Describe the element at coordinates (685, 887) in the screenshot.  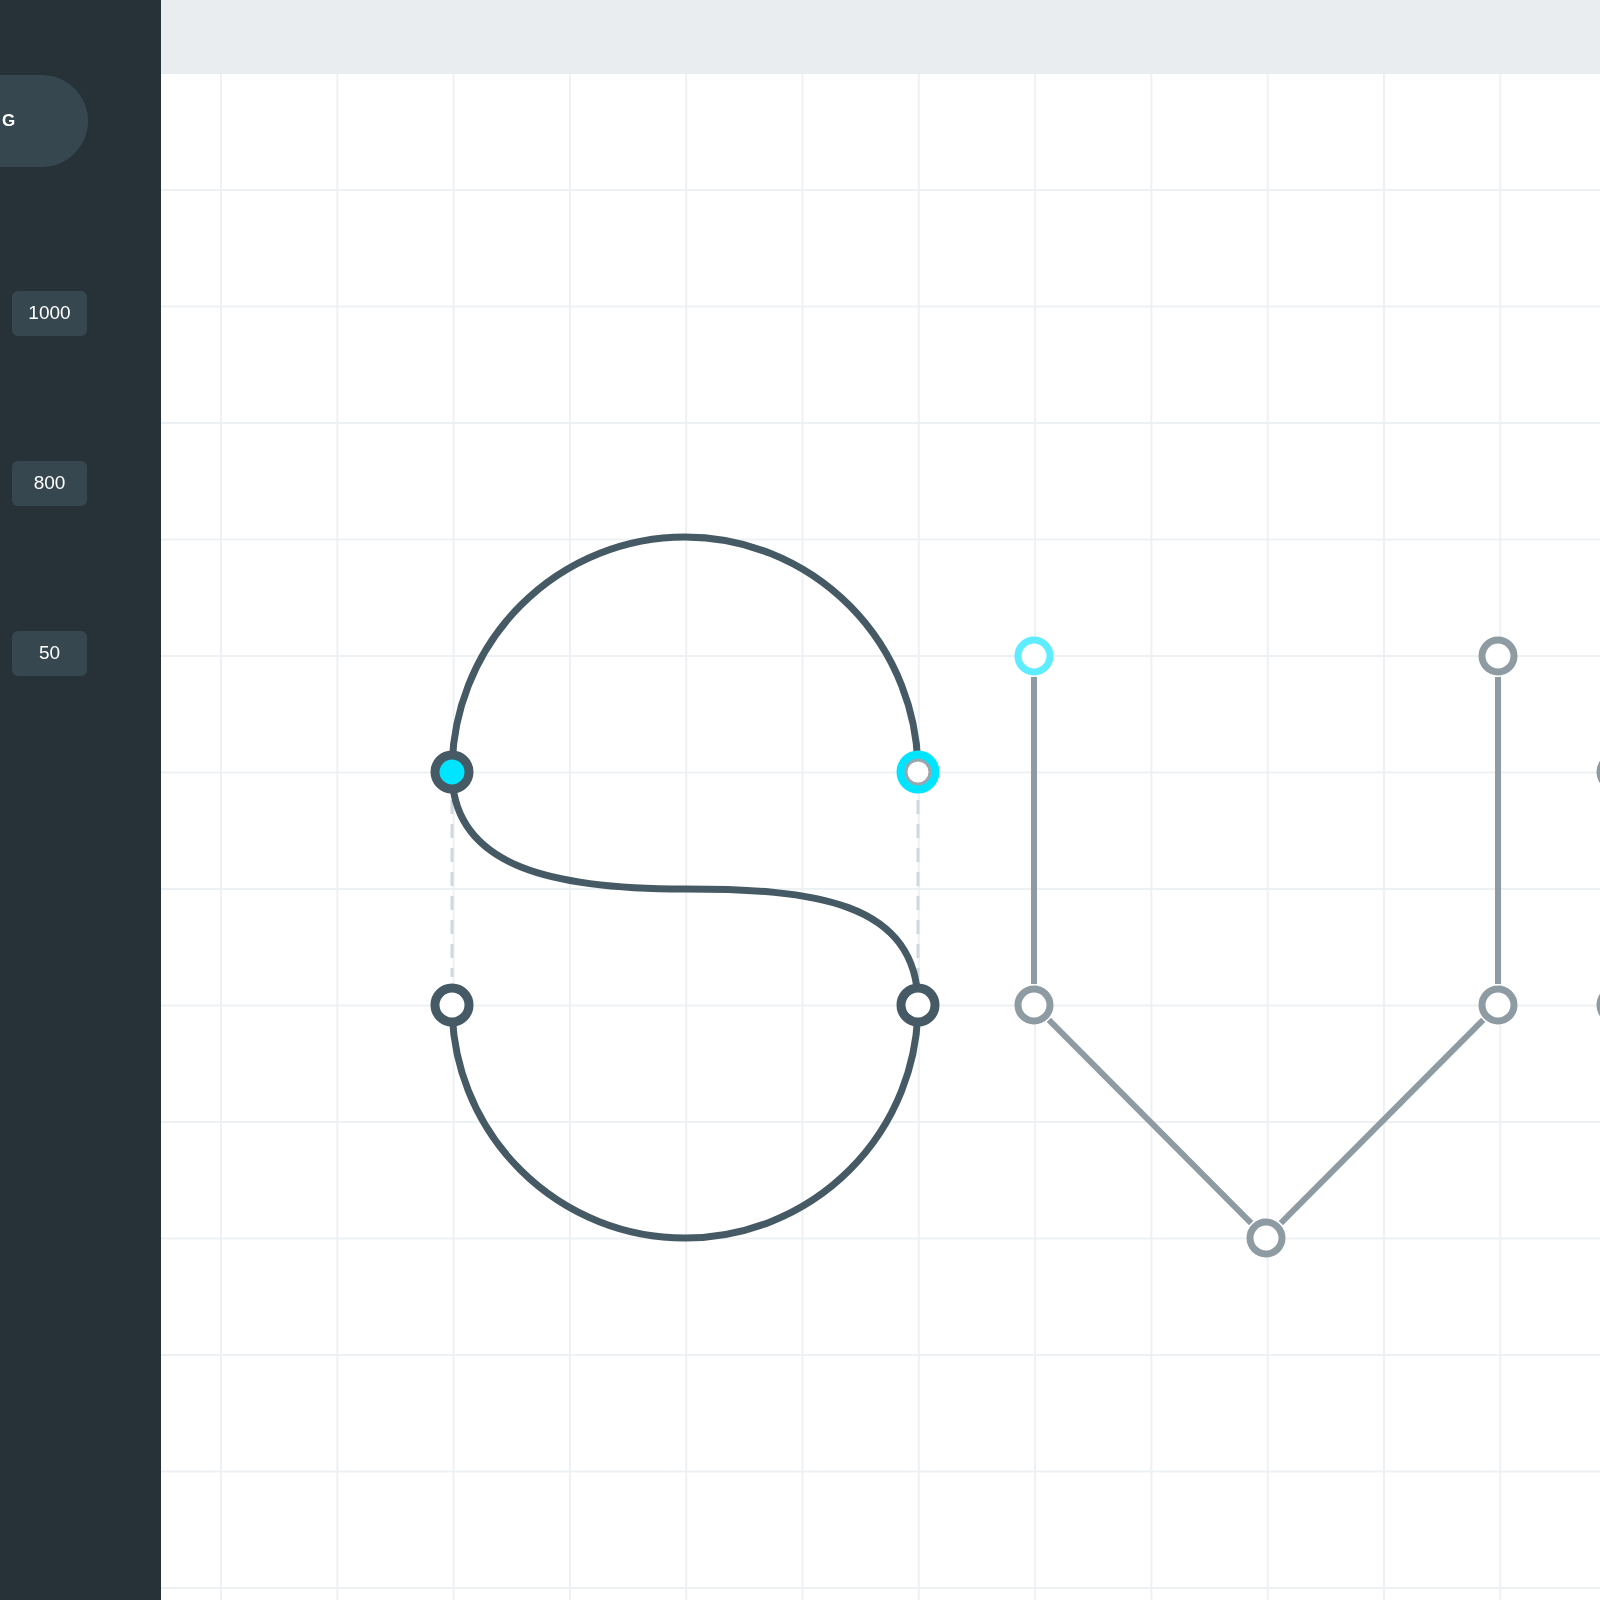
I see `s-curve-path` at that location.